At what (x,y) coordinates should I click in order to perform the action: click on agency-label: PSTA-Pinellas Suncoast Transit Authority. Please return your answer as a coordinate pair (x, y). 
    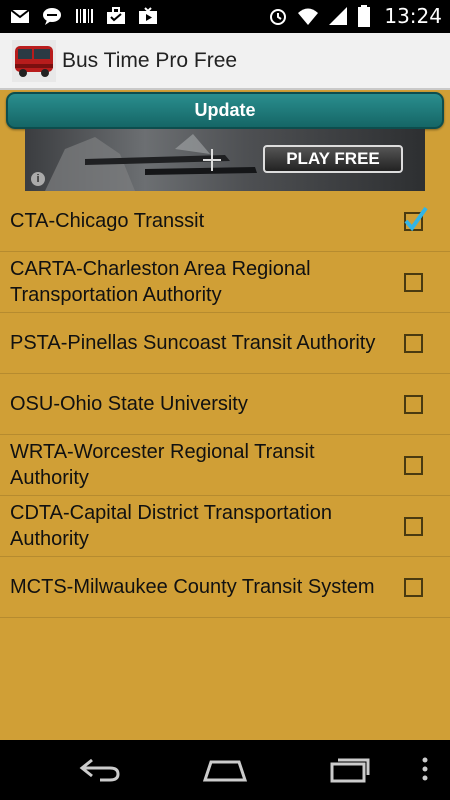
    Looking at the image, I should click on (193, 343).